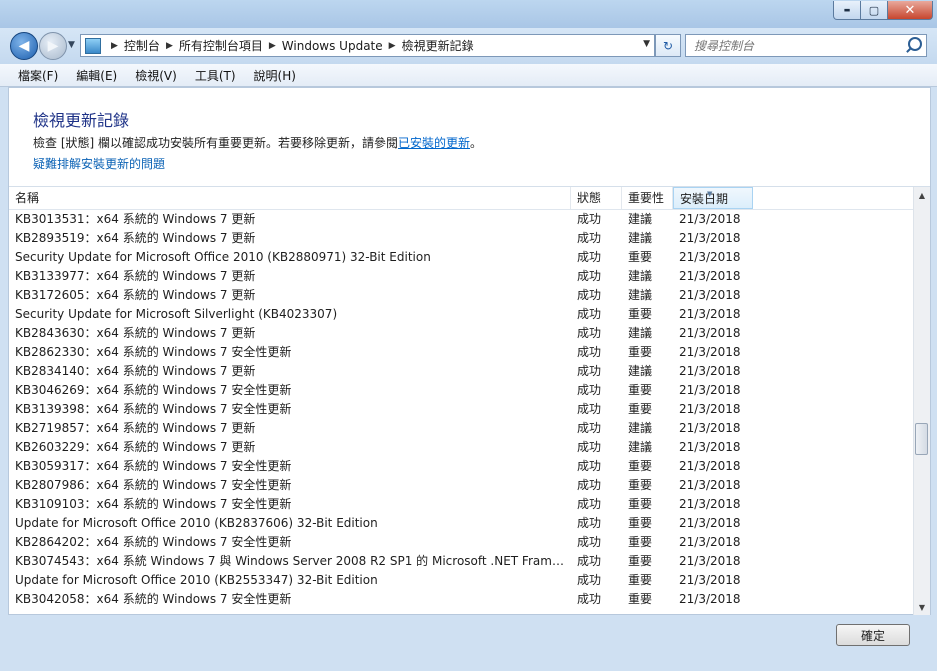 This screenshot has width=937, height=671. I want to click on back-button: ◀, so click(24, 46).